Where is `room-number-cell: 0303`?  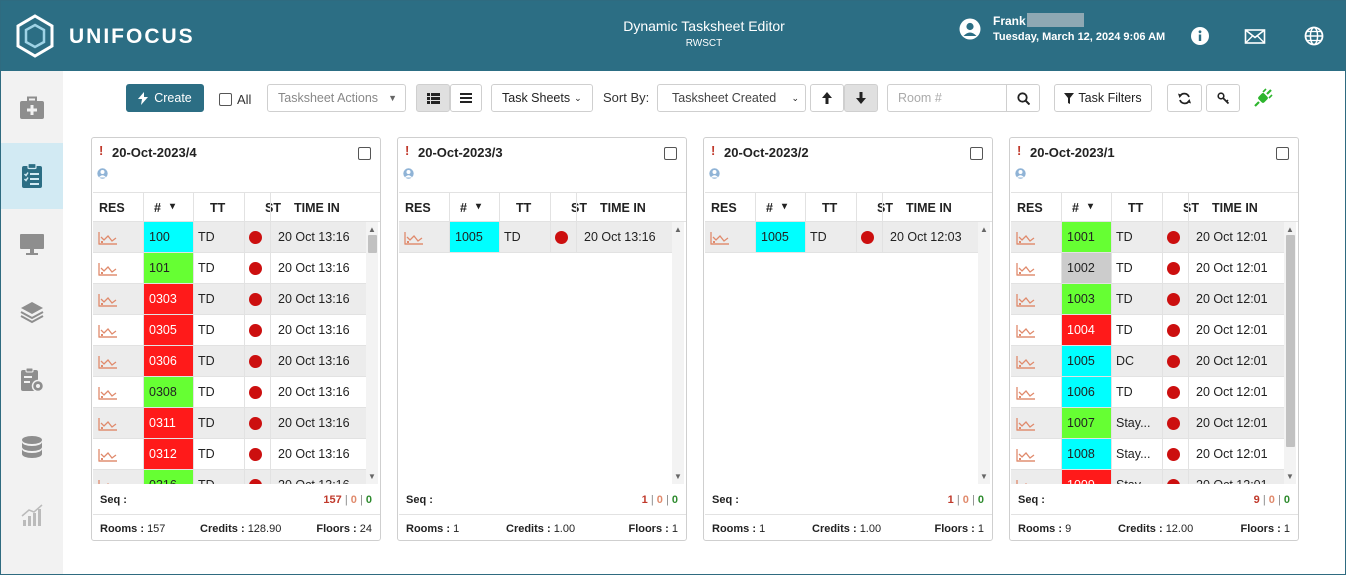 room-number-cell: 0303 is located at coordinates (168, 299).